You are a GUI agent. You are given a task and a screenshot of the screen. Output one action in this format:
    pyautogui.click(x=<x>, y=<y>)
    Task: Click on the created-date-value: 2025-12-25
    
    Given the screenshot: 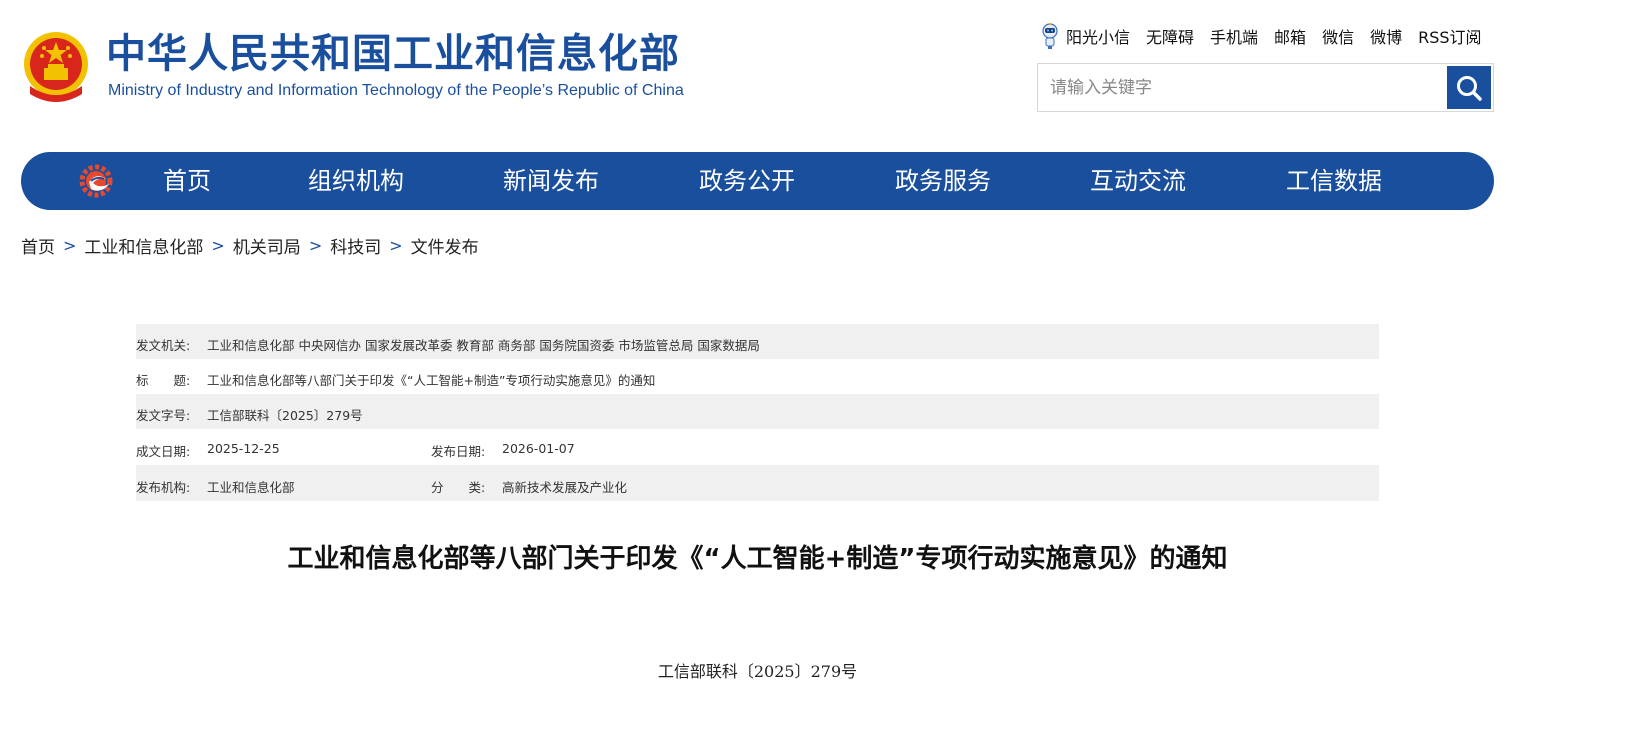 What is the action you would take?
    pyautogui.click(x=243, y=448)
    